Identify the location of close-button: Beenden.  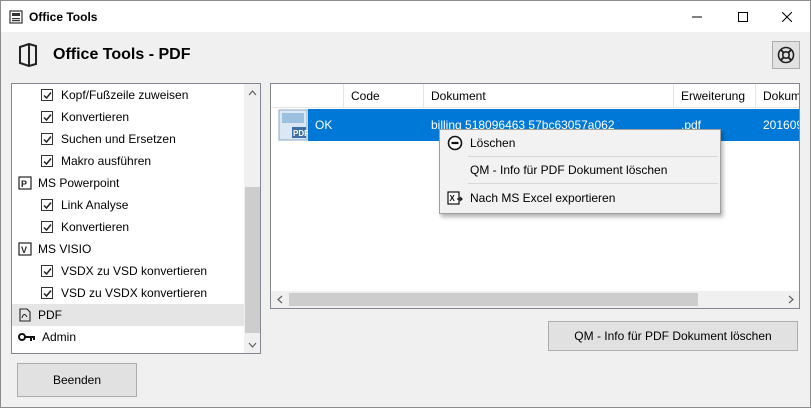
(77, 380).